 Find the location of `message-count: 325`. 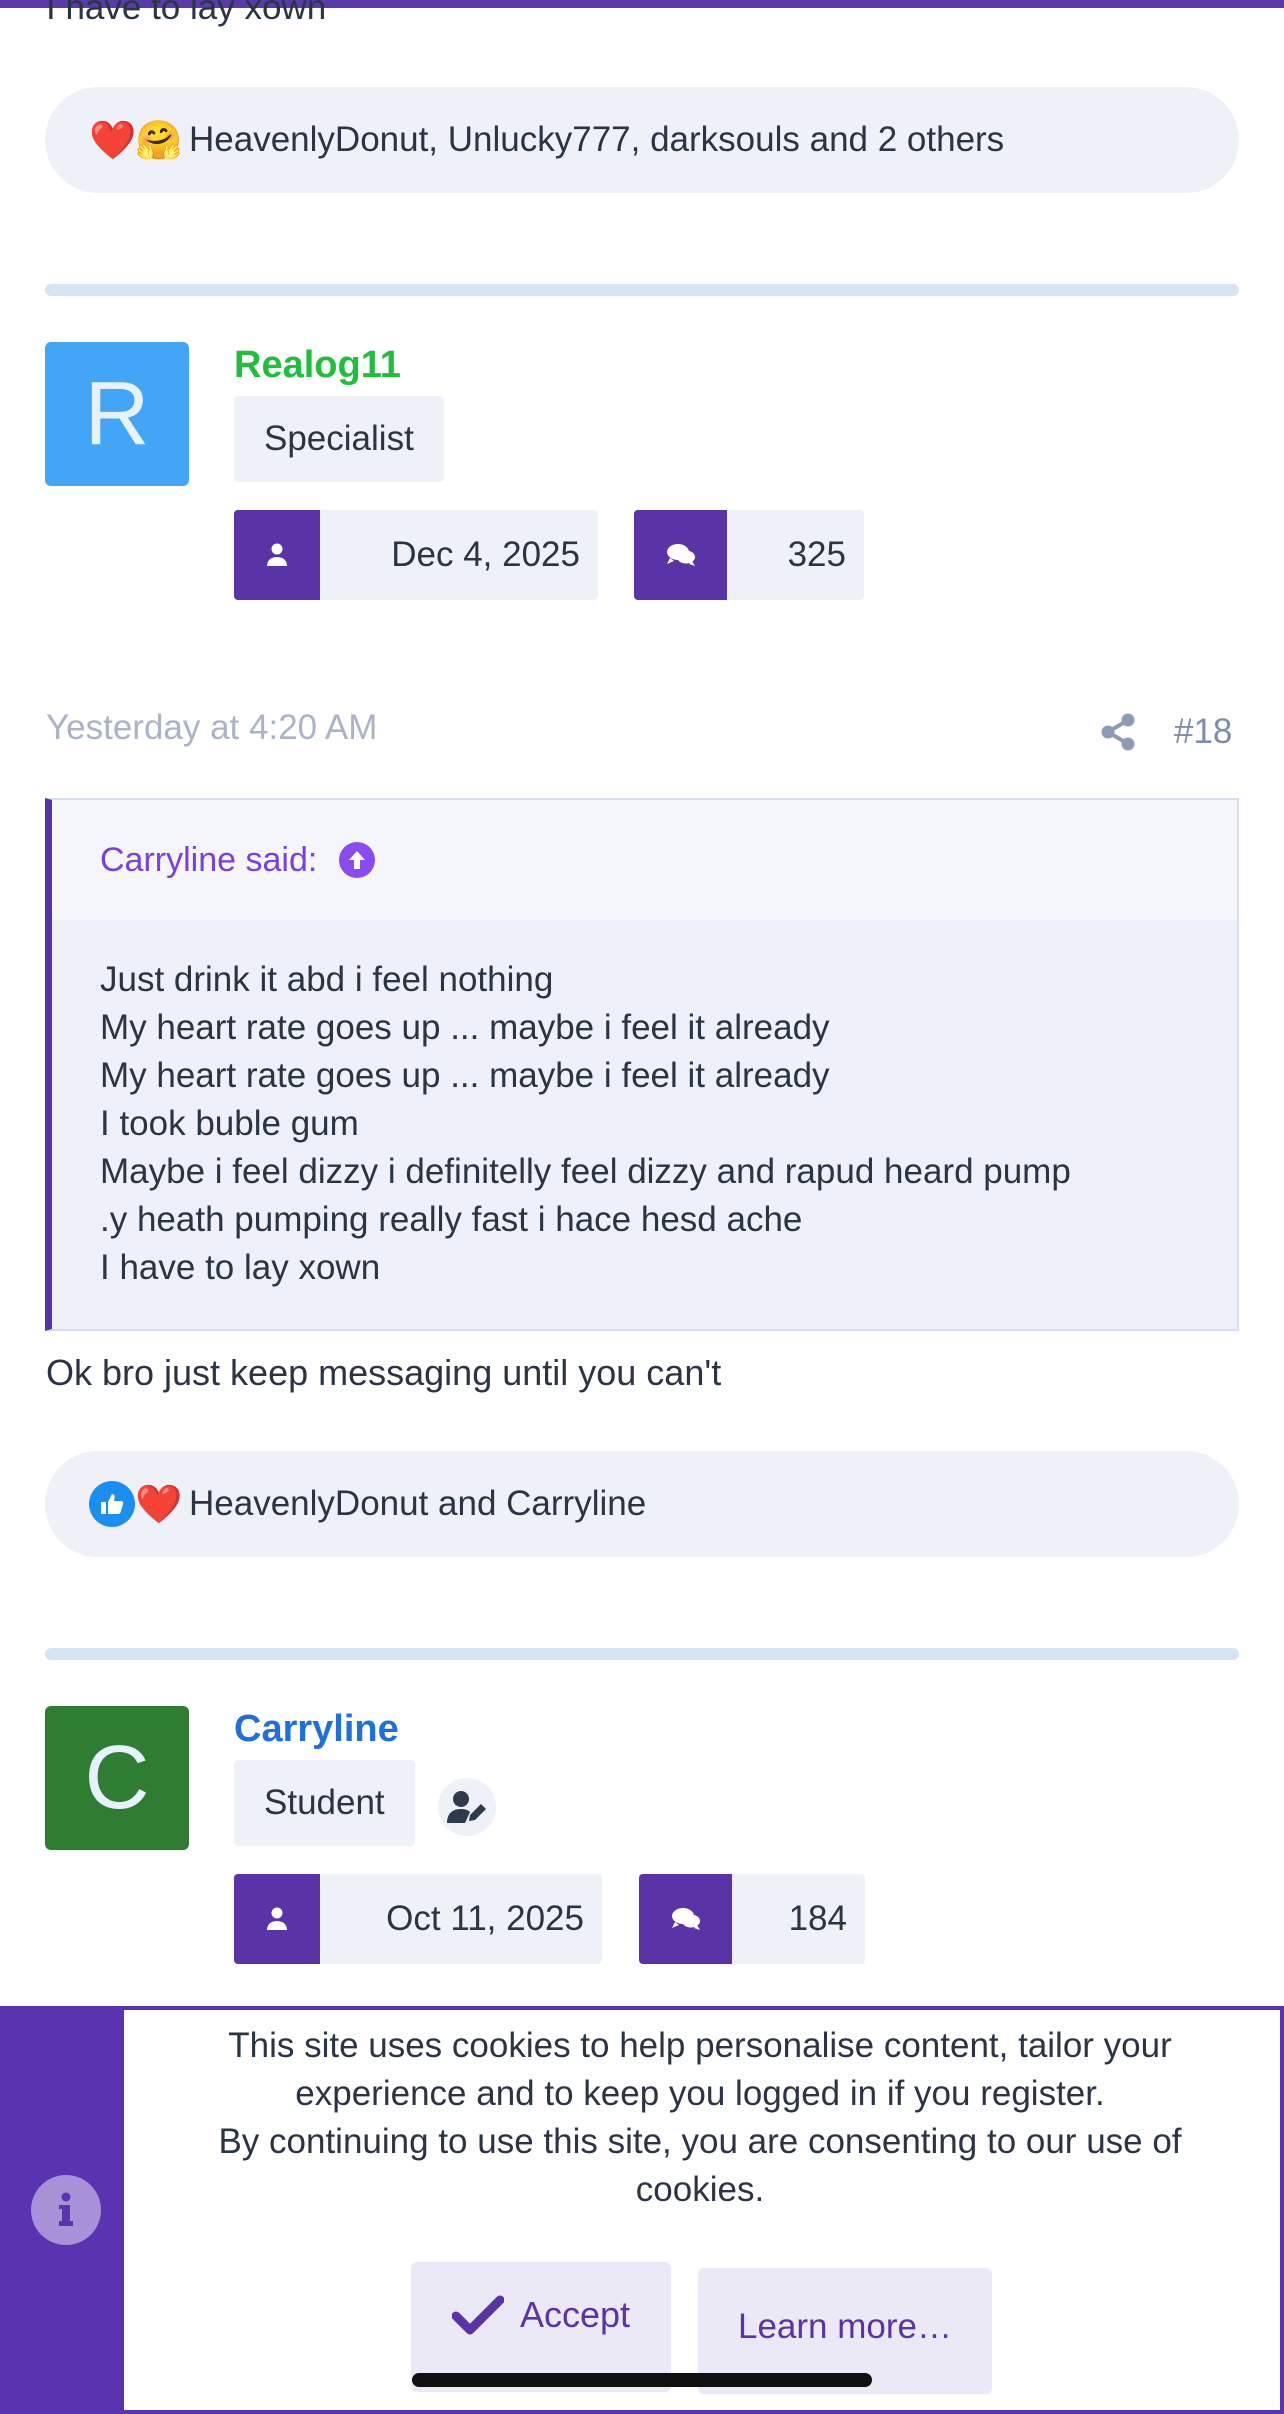

message-count: 325 is located at coordinates (816, 554).